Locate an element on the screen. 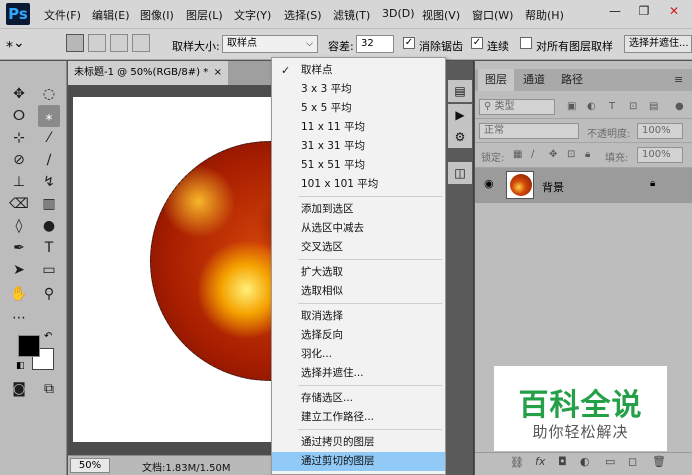 The image size is (692, 475). lock-pixels-icon: ∕ is located at coordinates (532, 154).